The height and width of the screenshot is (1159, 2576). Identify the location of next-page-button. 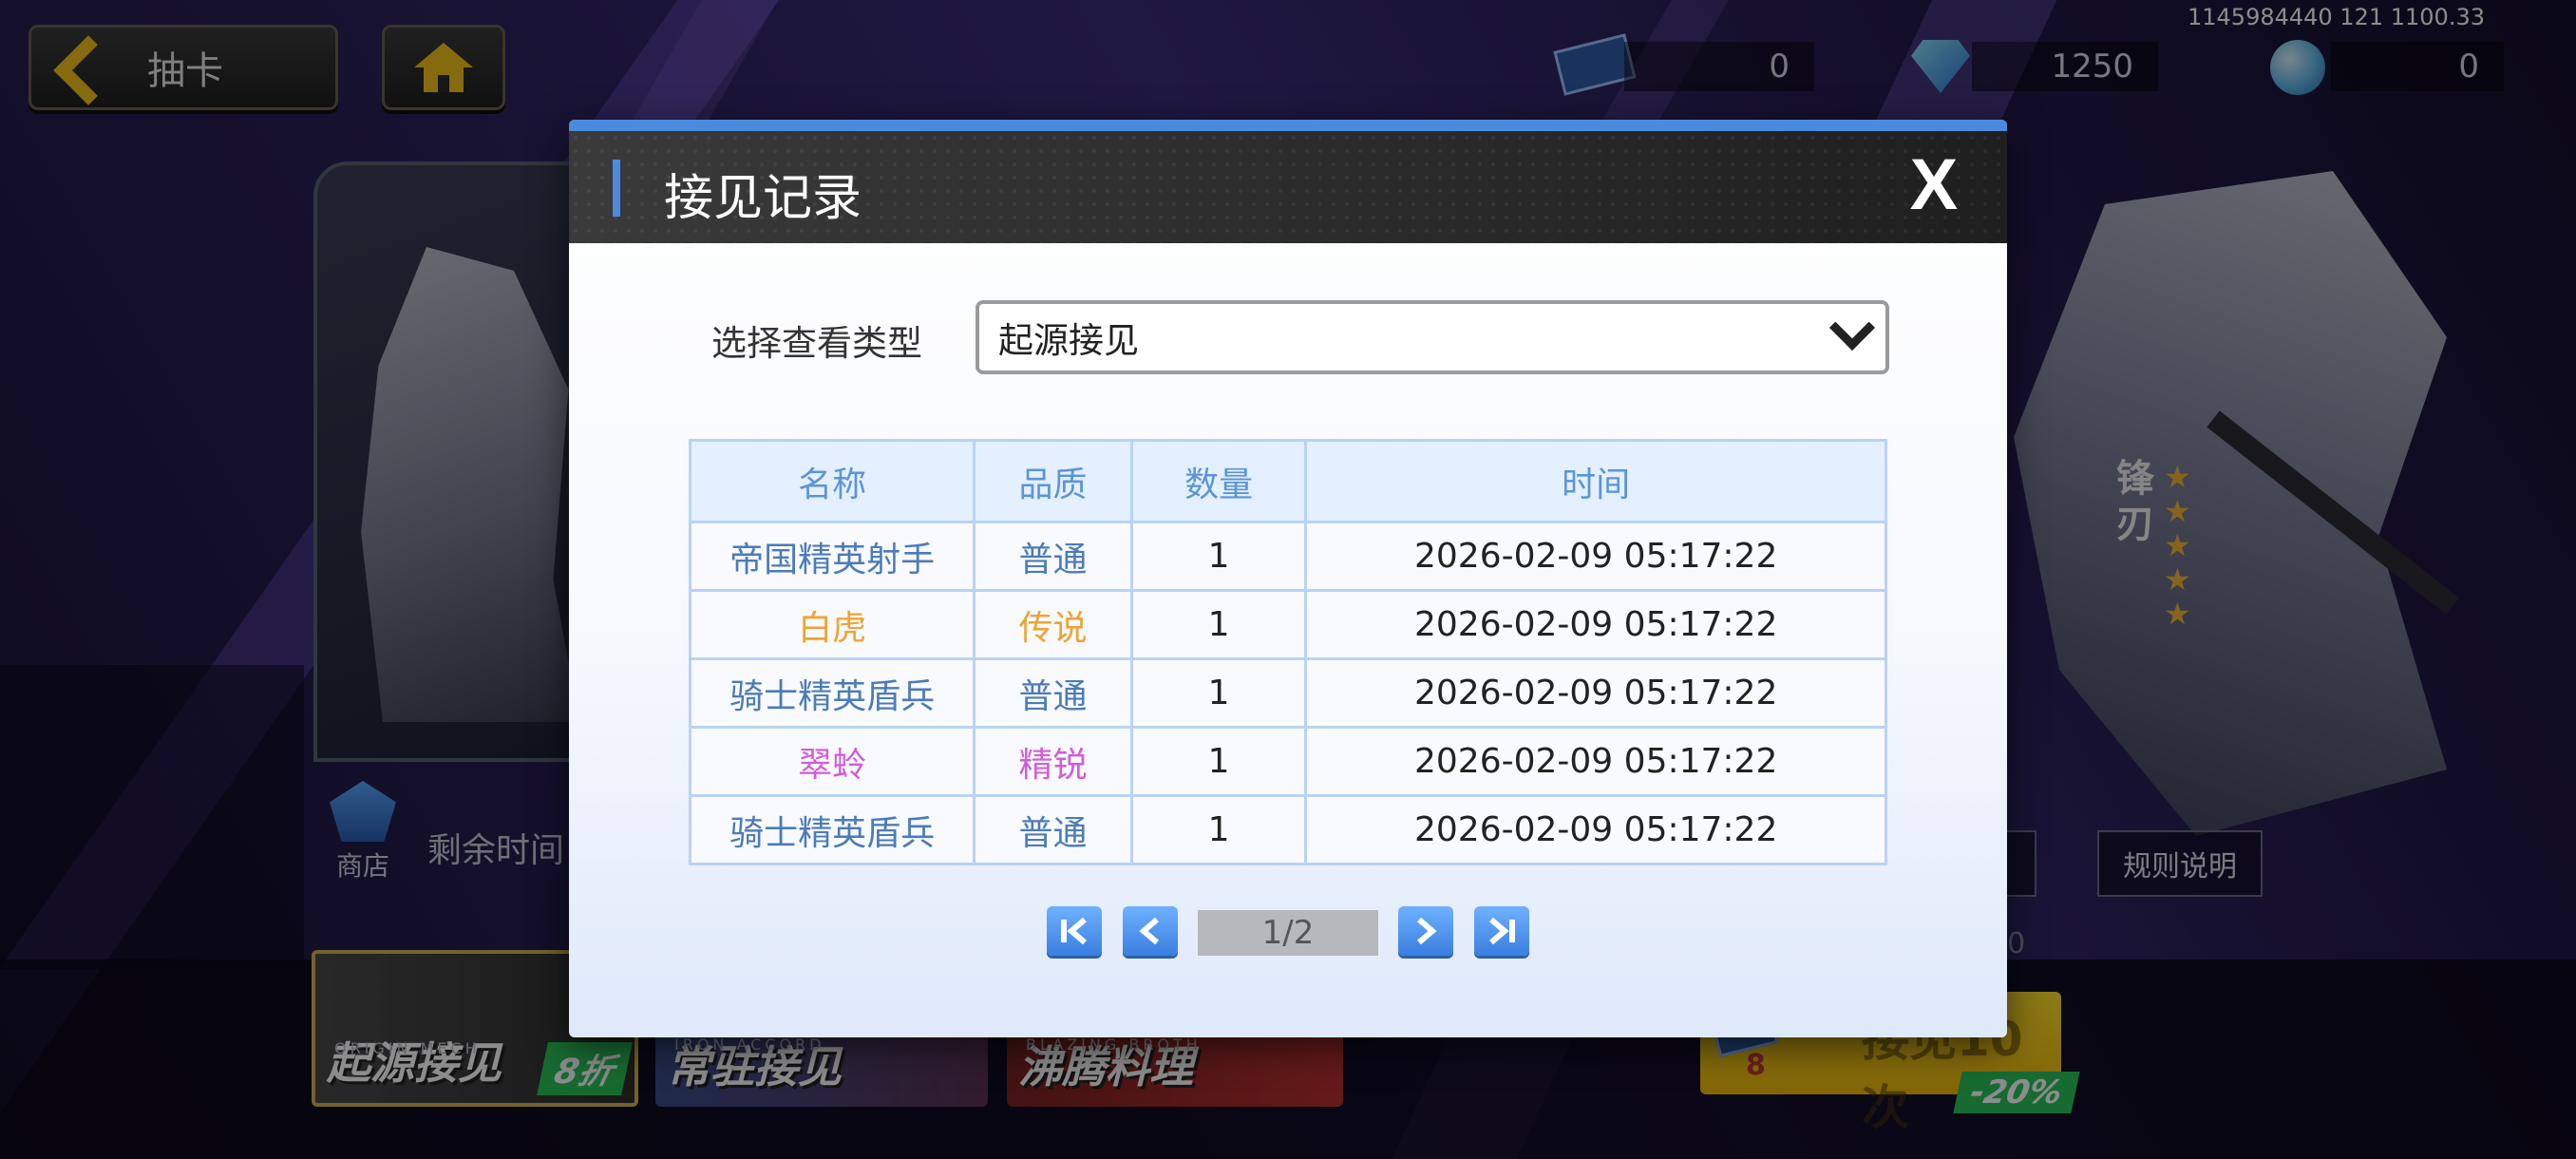
(1425, 931).